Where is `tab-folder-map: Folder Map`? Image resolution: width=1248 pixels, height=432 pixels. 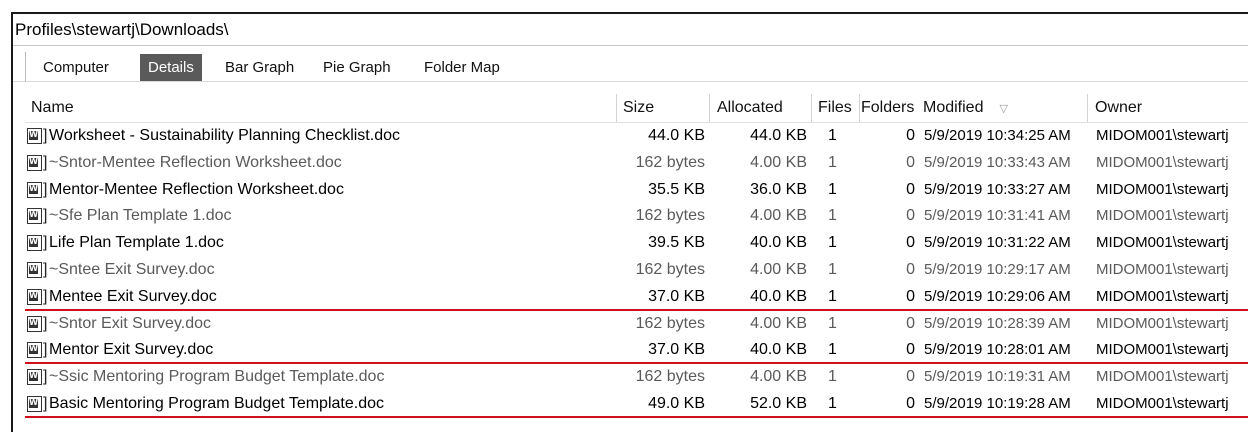 tab-folder-map: Folder Map is located at coordinates (462, 67).